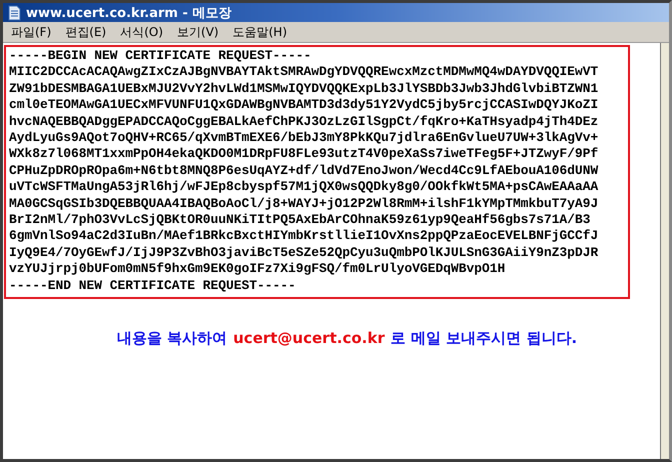  I want to click on menu-item: 도움말(H), so click(260, 32).